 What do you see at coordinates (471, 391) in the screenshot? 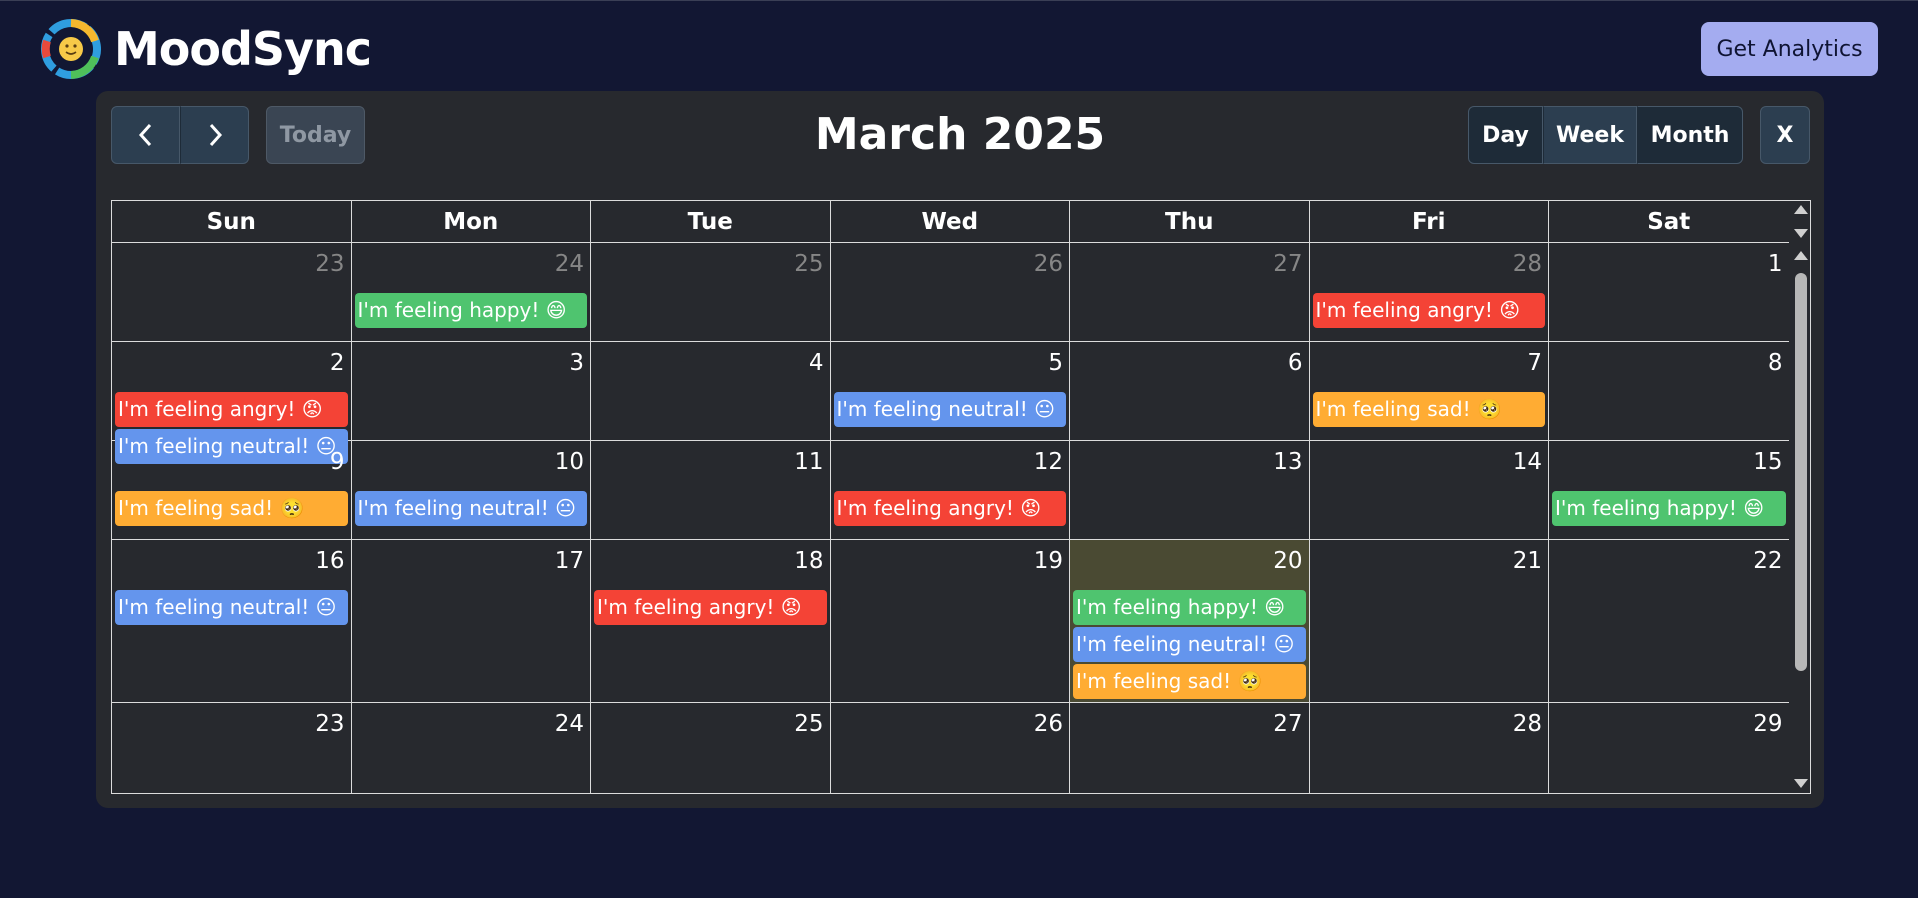
I see `day-cell: 3` at bounding box center [471, 391].